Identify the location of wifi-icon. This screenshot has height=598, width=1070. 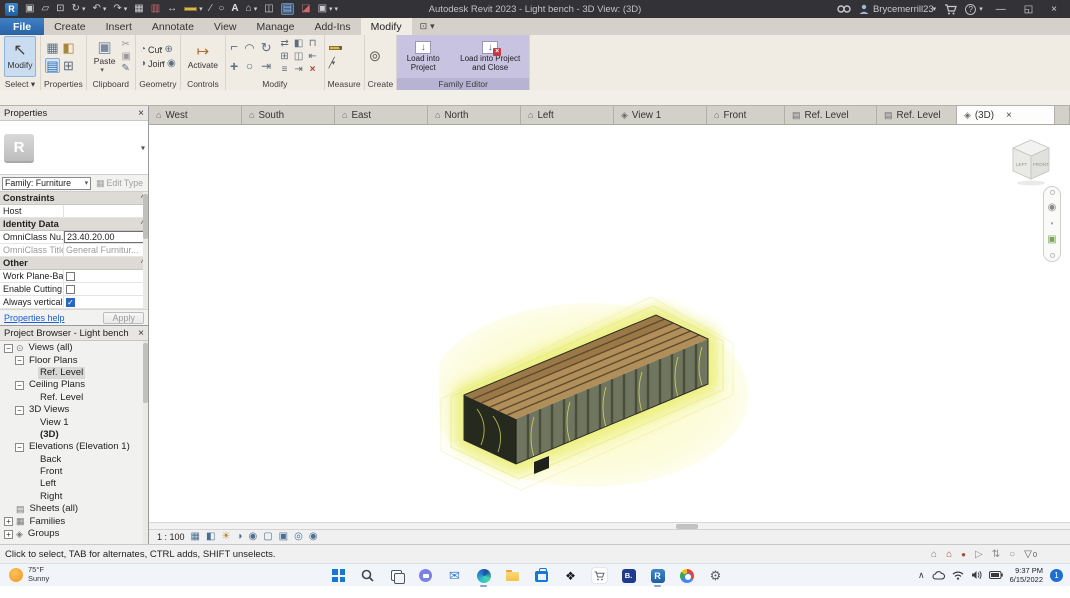
(958, 575).